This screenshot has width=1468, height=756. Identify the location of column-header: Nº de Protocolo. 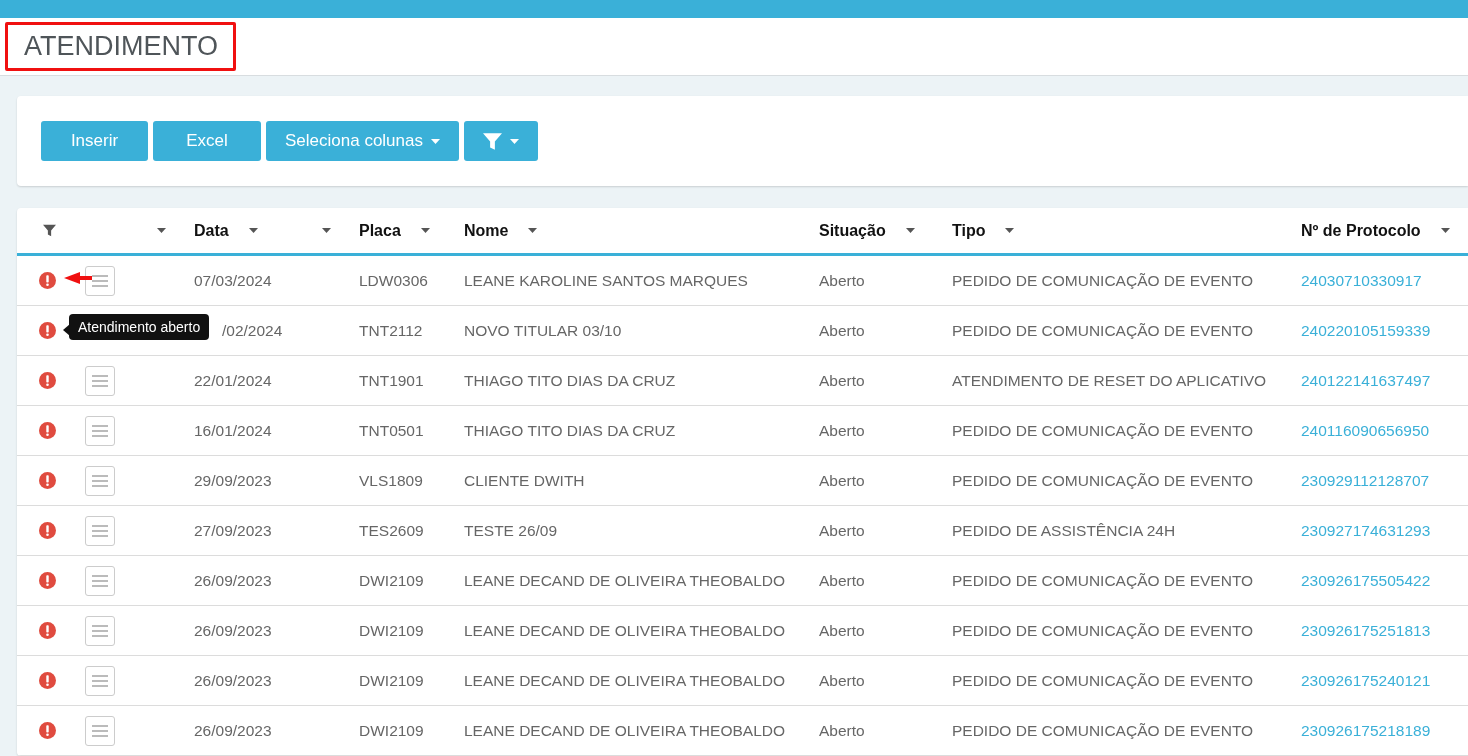
(1375, 230).